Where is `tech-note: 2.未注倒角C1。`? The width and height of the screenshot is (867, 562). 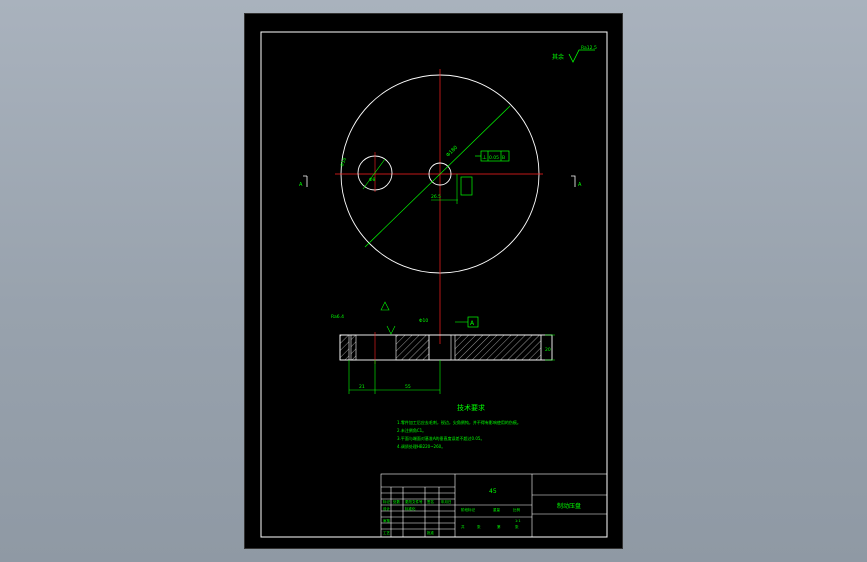 tech-note: 2.未注倒角C1。 is located at coordinates (411, 430).